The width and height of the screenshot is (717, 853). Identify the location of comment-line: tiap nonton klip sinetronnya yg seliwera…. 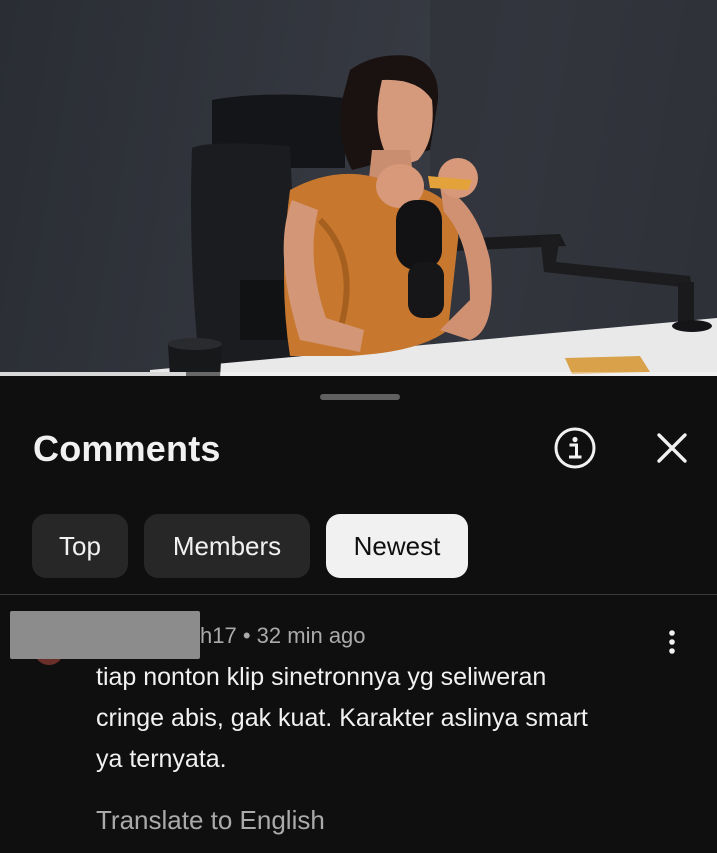
(321, 677).